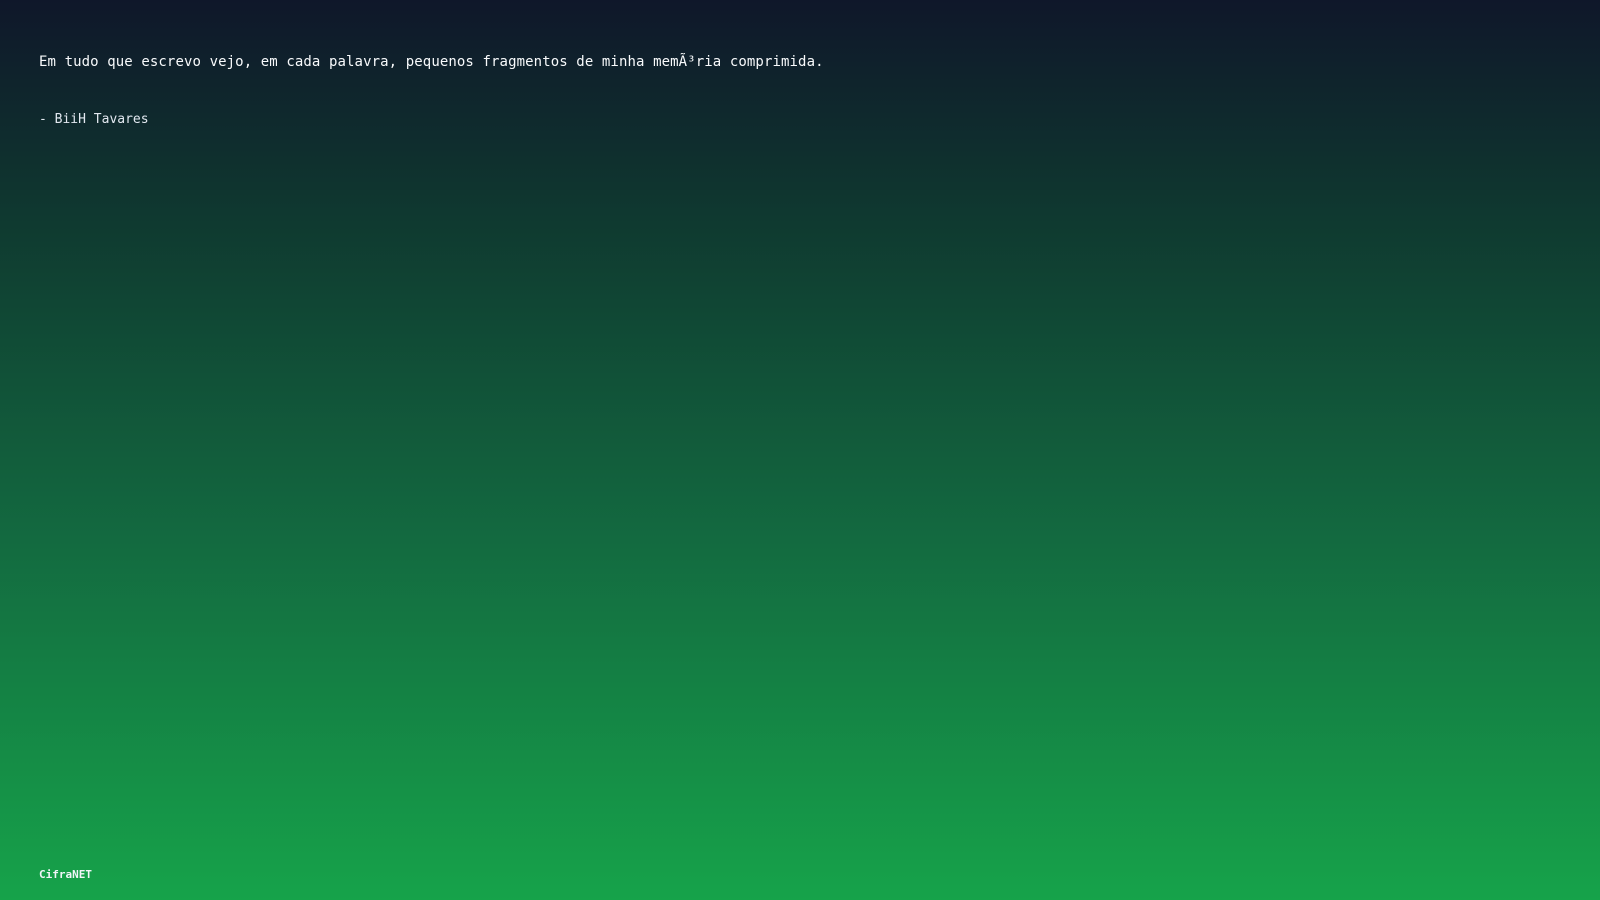  I want to click on brand-label: CifraNET, so click(65, 874).